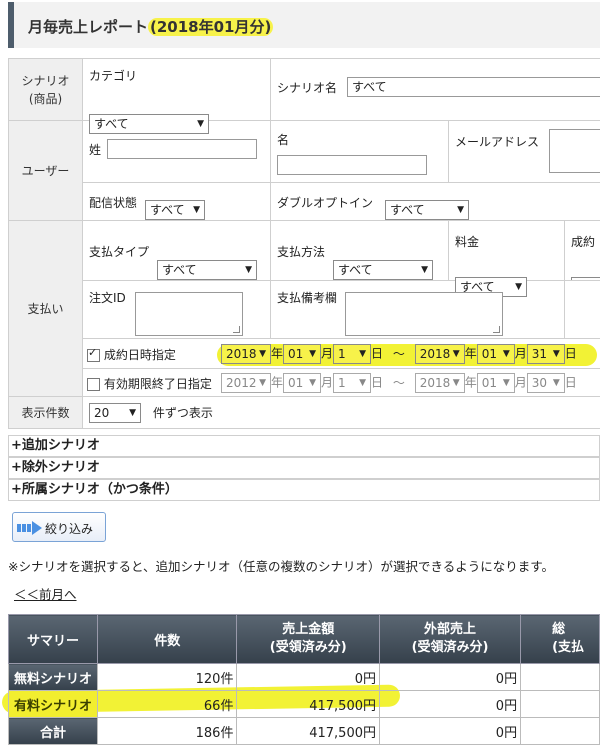  I want to click on delivery-cell: 配信状態 すべて ▼, so click(176, 201).